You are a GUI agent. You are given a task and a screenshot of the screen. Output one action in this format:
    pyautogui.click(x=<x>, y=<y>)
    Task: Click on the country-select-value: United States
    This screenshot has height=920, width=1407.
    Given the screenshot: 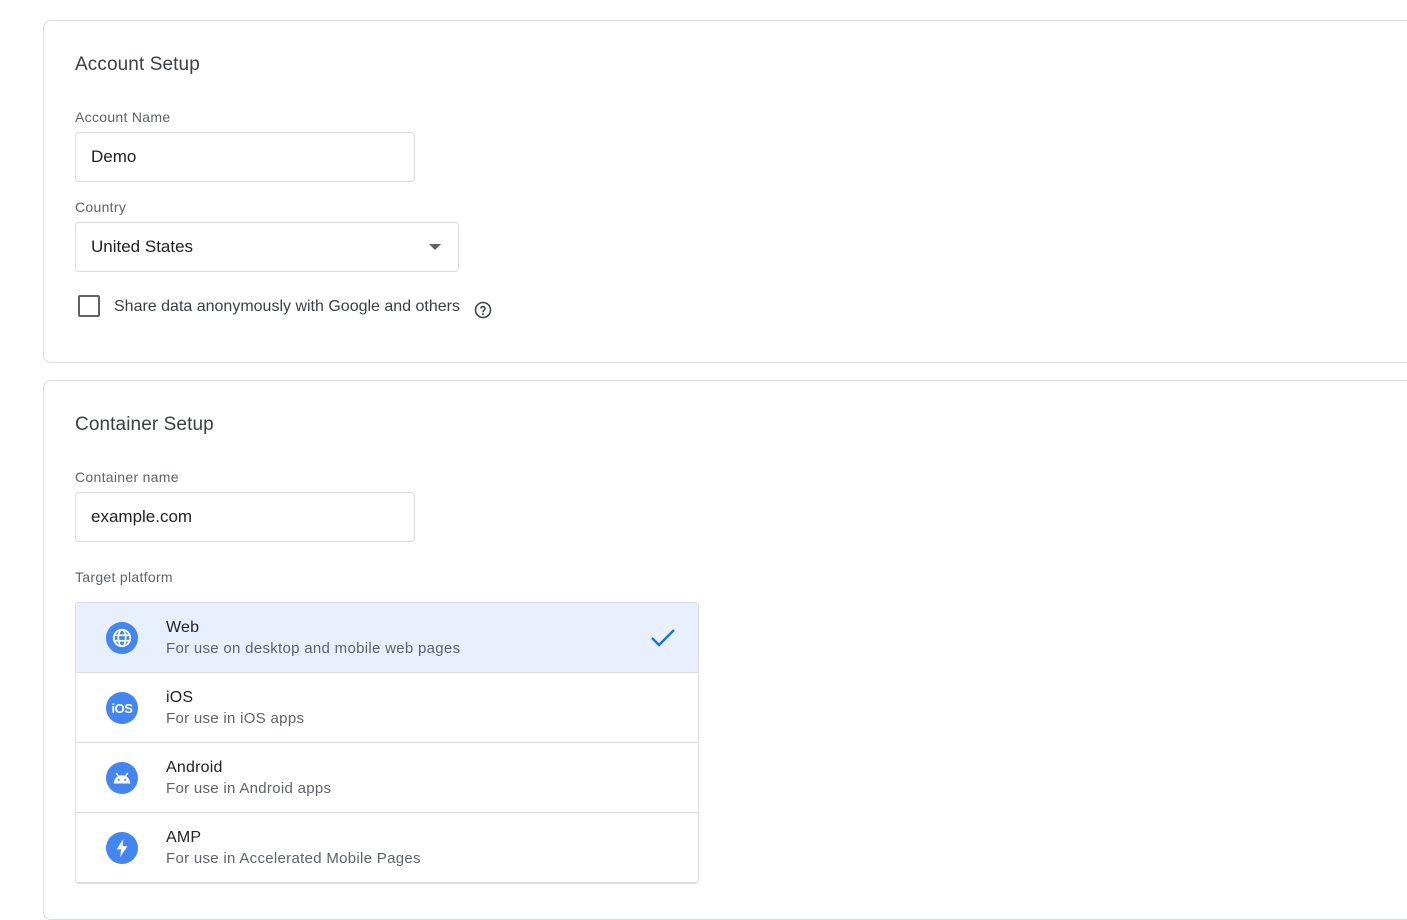 What is the action you would take?
    pyautogui.click(x=142, y=246)
    